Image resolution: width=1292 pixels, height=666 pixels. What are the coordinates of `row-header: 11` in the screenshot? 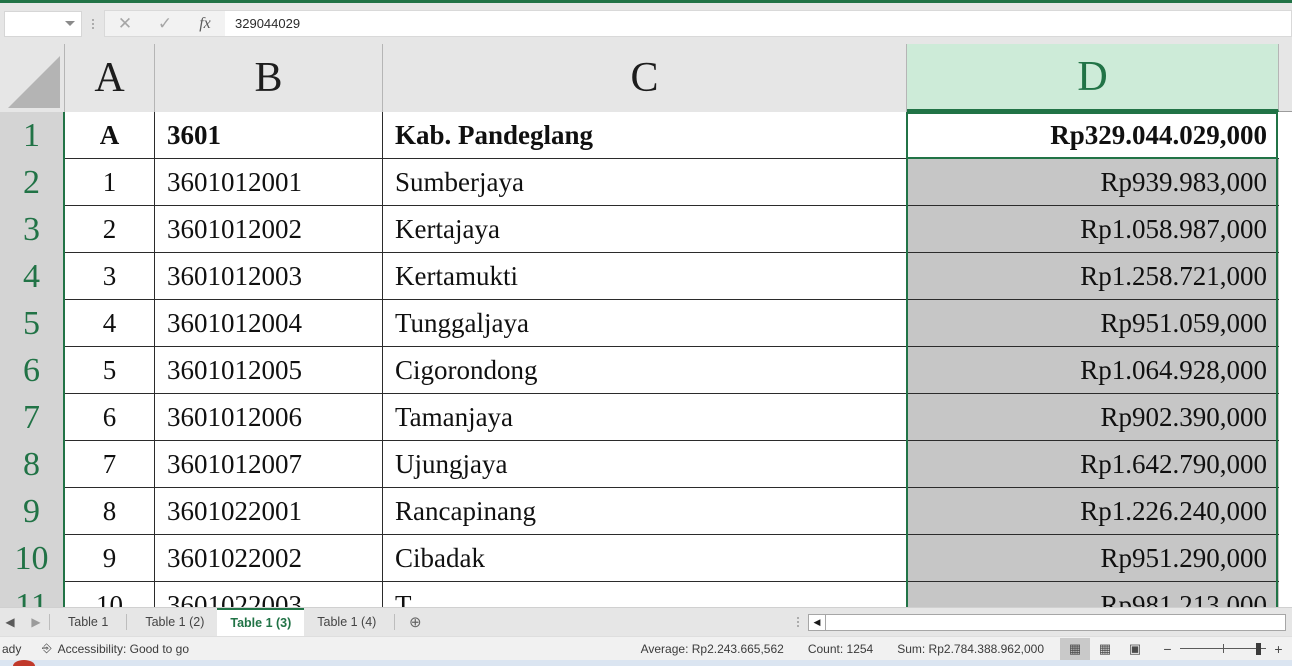 It's located at (32, 594).